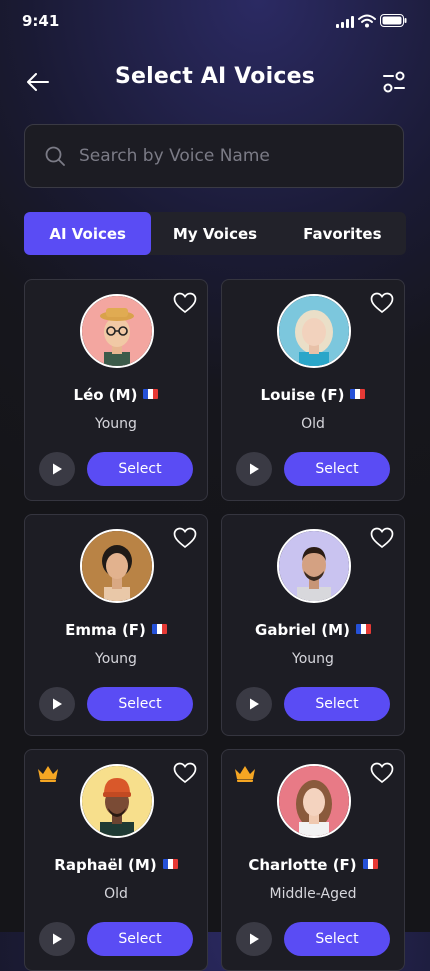 The image size is (430, 971). I want to click on search-icon, so click(55, 156).